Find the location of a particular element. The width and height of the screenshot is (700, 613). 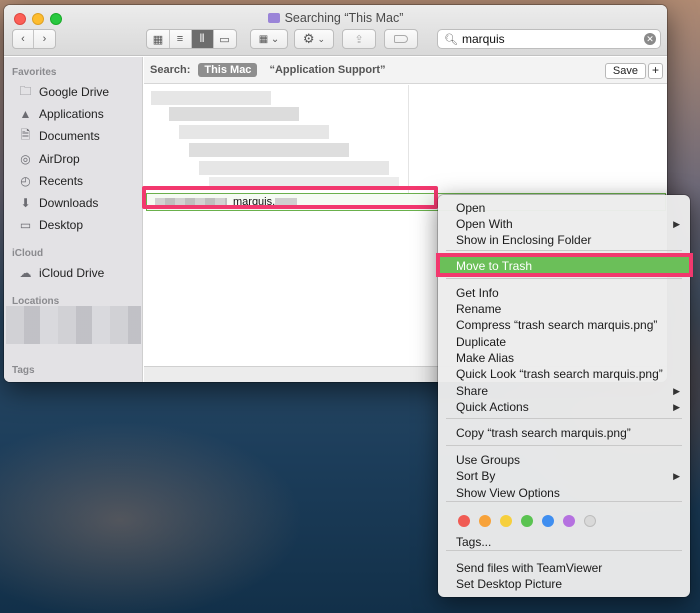

sidebar-item-airdrop: ◎ AirDrop is located at coordinates (49, 159).